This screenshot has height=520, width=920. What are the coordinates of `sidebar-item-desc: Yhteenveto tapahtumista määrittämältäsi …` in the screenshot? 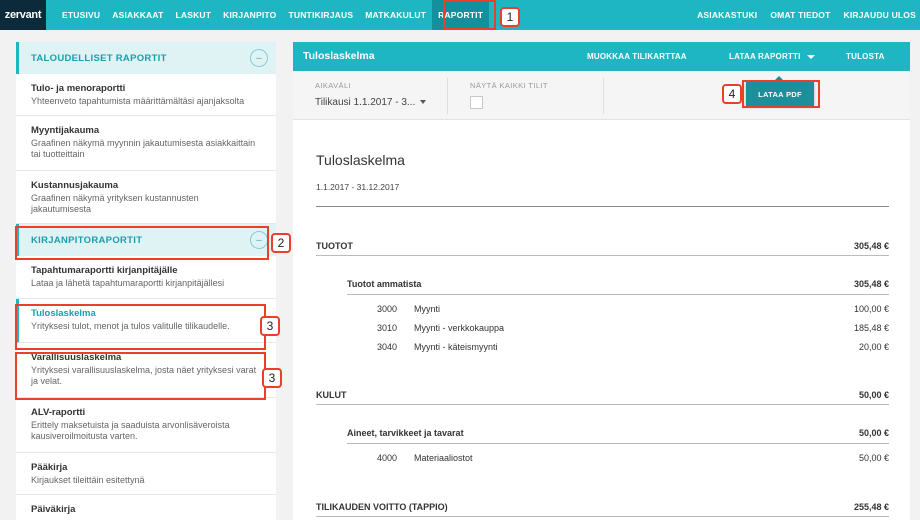 It's located at (138, 101).